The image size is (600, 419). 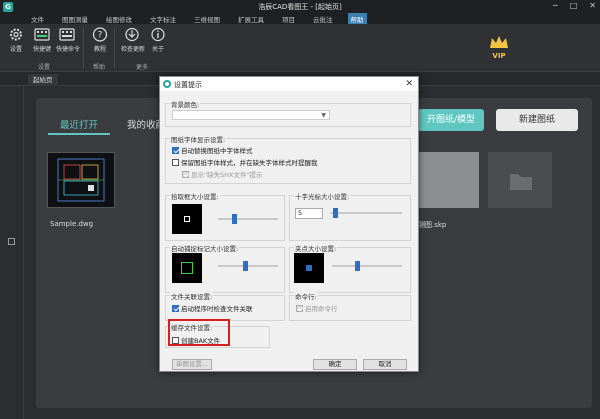 I want to click on shortcut-key-button: 快捷键, so click(x=42, y=39).